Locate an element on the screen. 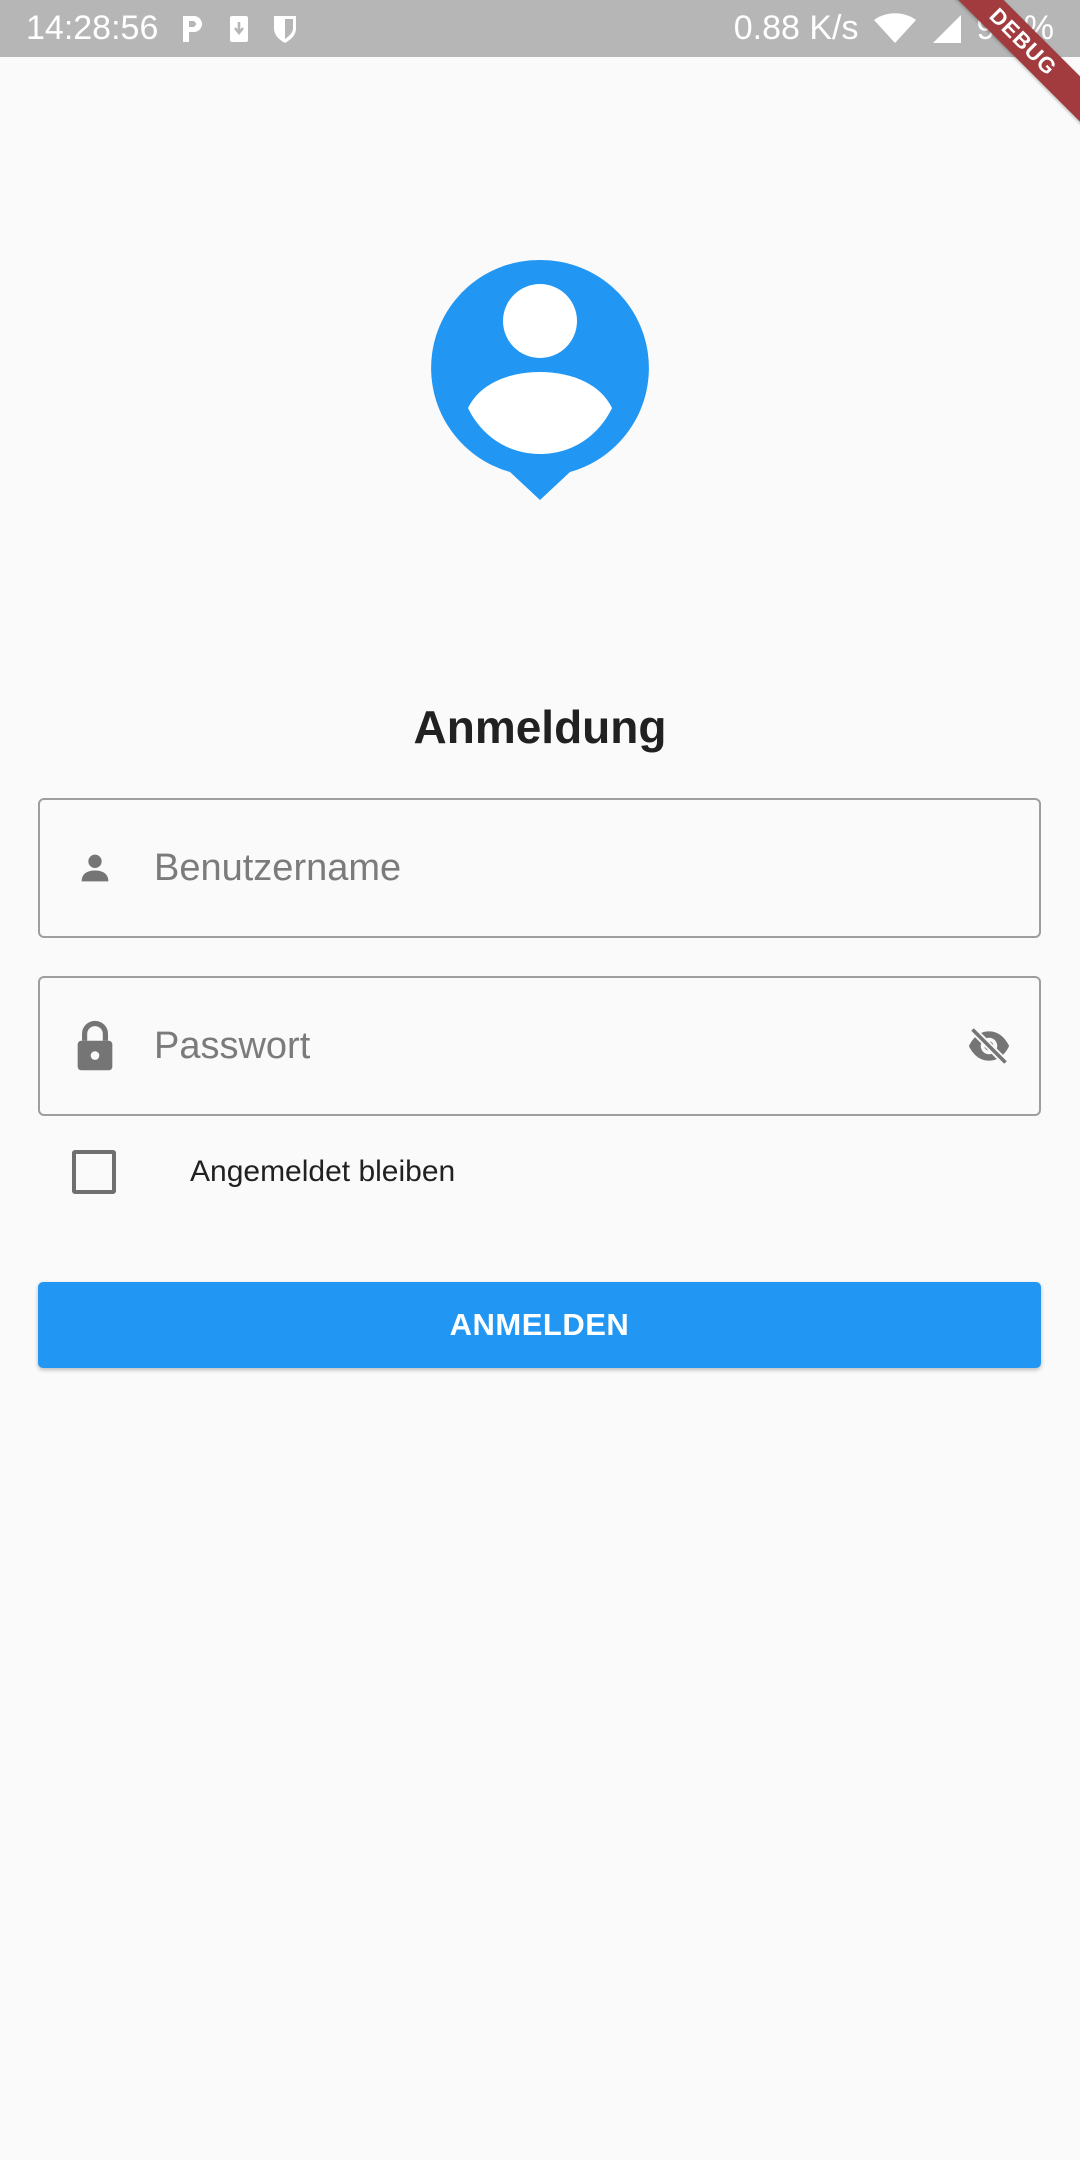 Image resolution: width=1080 pixels, height=2160 pixels. person-icon is located at coordinates (95, 868).